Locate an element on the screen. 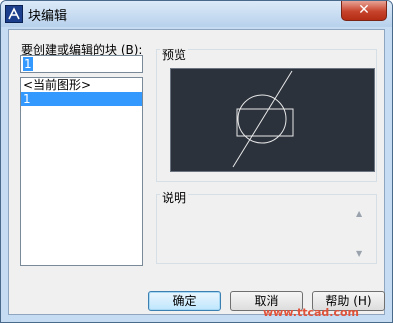 This screenshot has height=323, width=393. close-icon: ✕ is located at coordinates (364, 10).